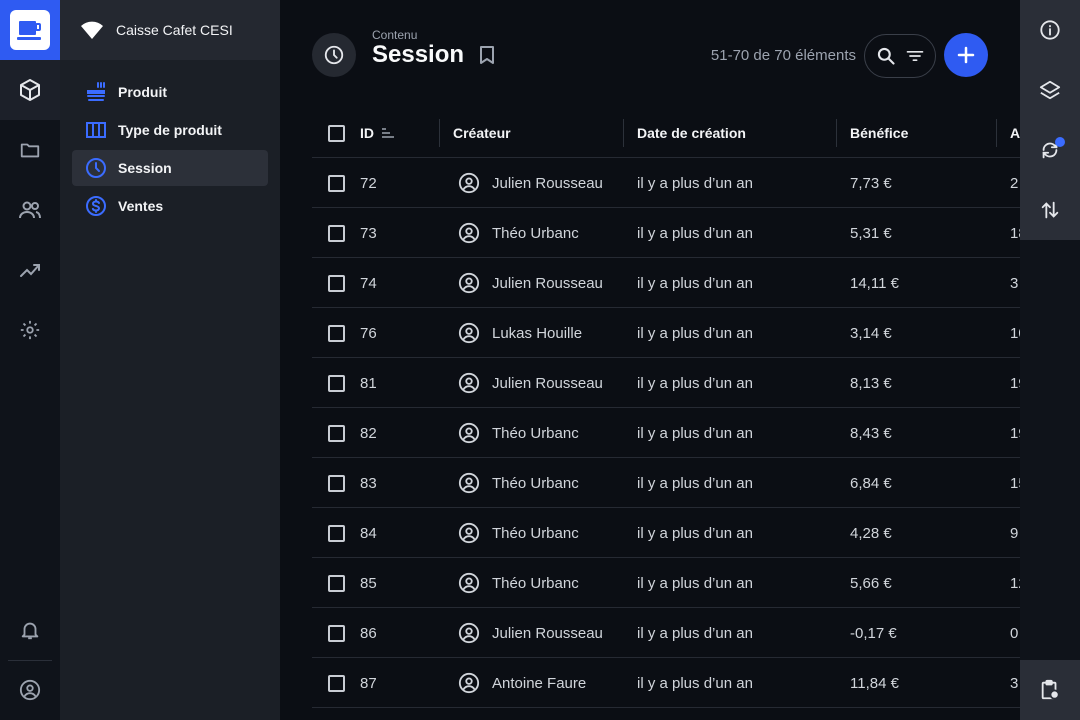 This screenshot has width=1080, height=720. I want to click on cell-benefit: -0,17 €, so click(873, 633).